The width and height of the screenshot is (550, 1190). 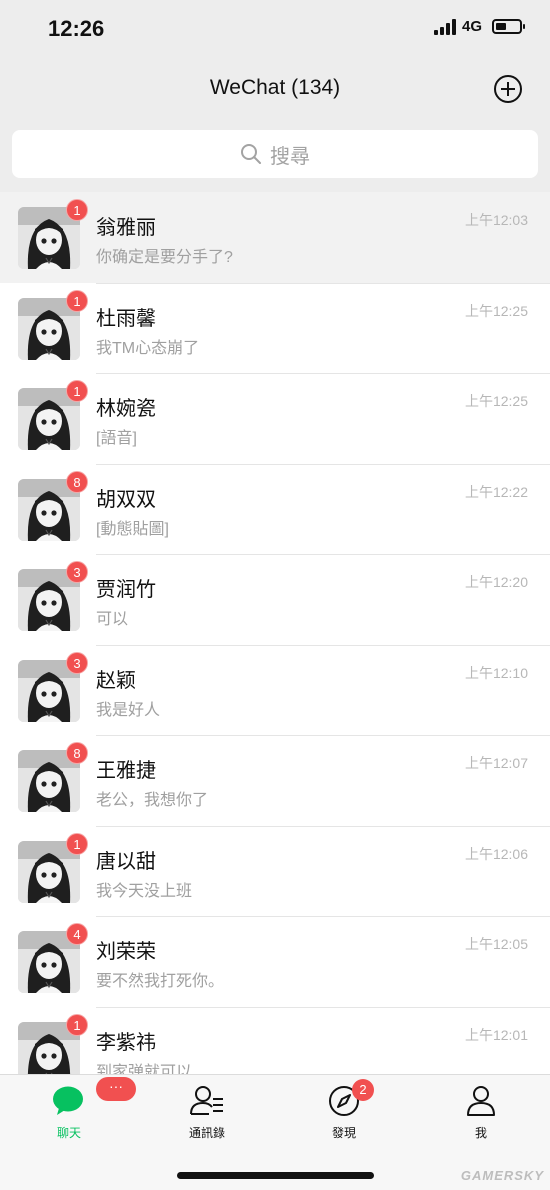 What do you see at coordinates (275, 780) in the screenshot?
I see `chat-row: 8 王雅捷 老公，我想你了 上午12:07` at bounding box center [275, 780].